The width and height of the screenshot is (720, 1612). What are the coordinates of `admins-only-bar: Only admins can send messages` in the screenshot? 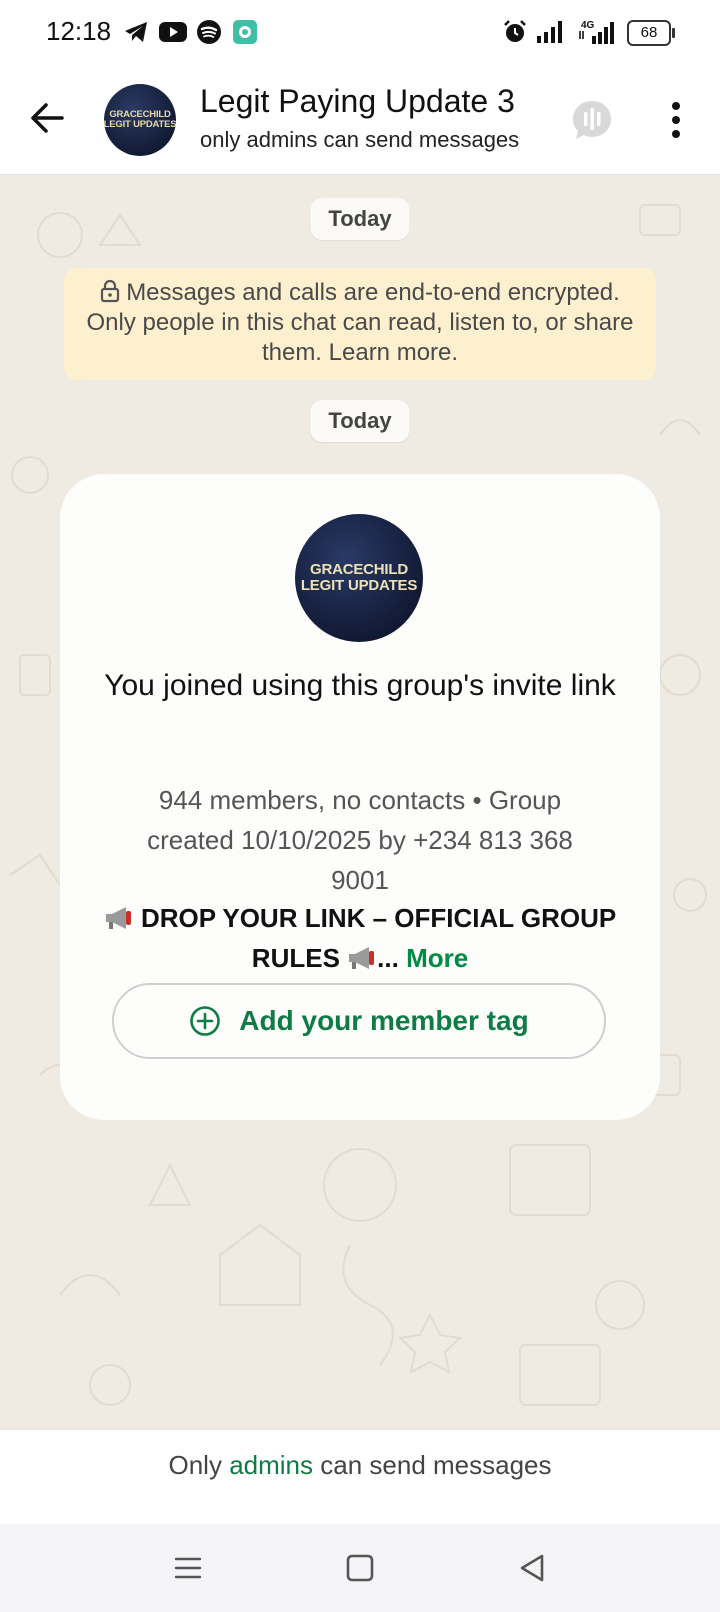 It's located at (360, 1477).